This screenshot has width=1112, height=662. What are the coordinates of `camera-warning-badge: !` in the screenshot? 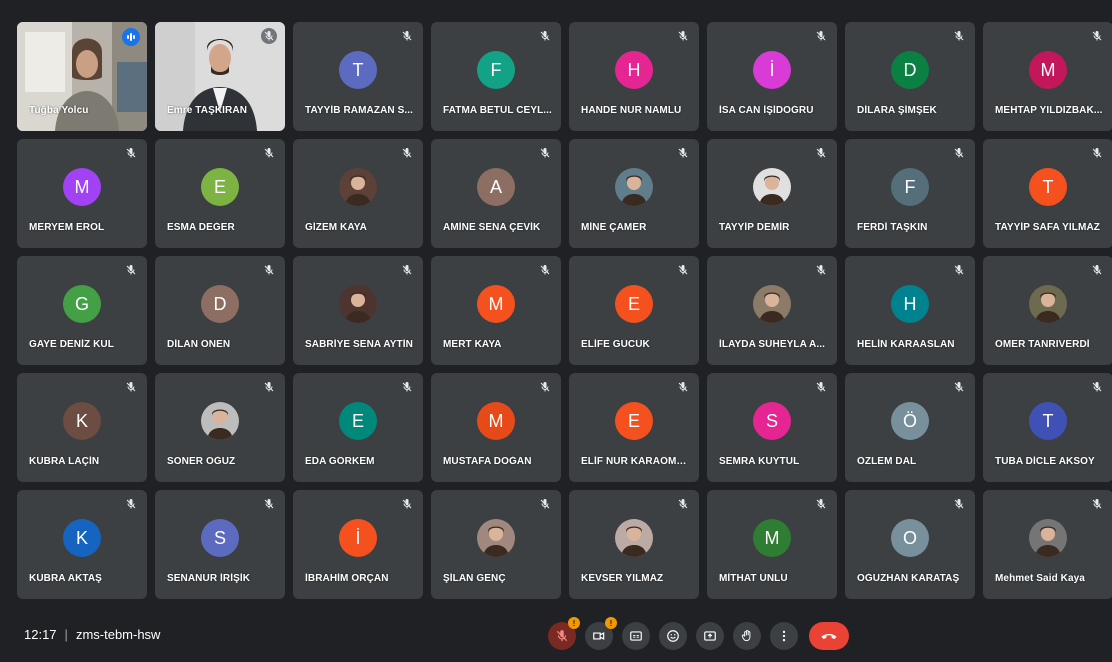 It's located at (611, 623).